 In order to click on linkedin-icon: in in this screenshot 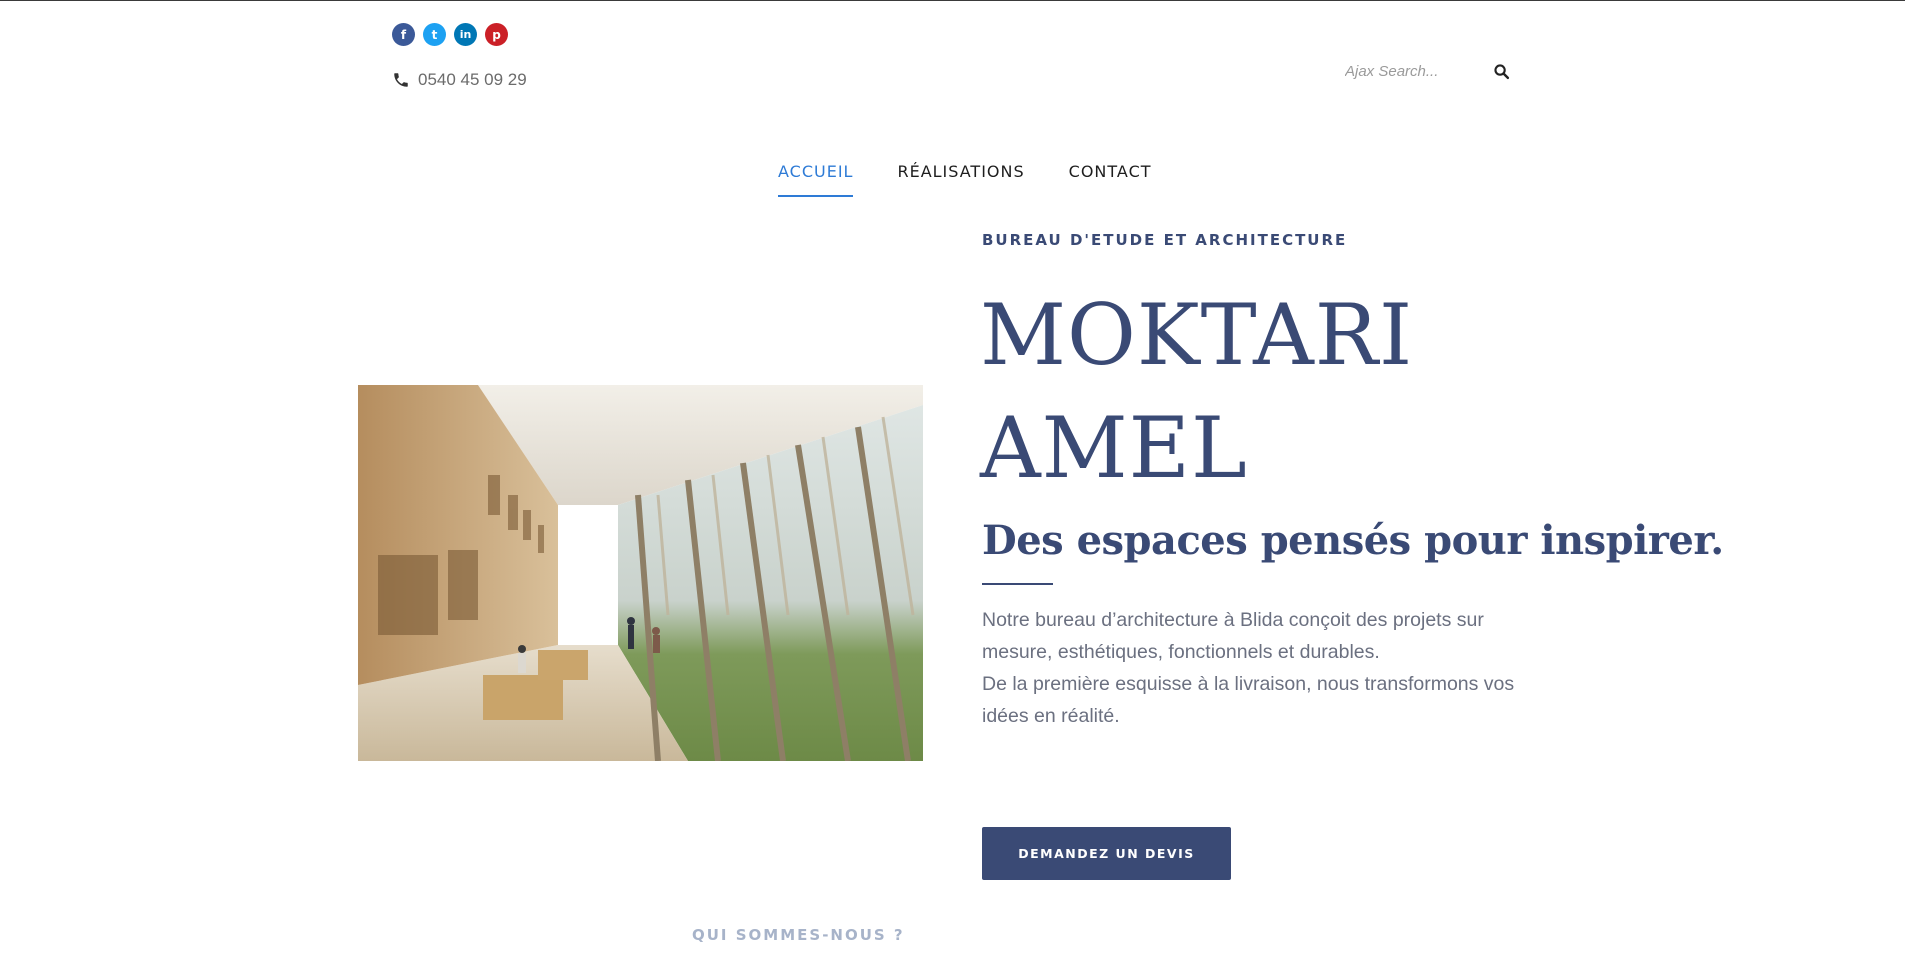, I will do `click(465, 34)`.